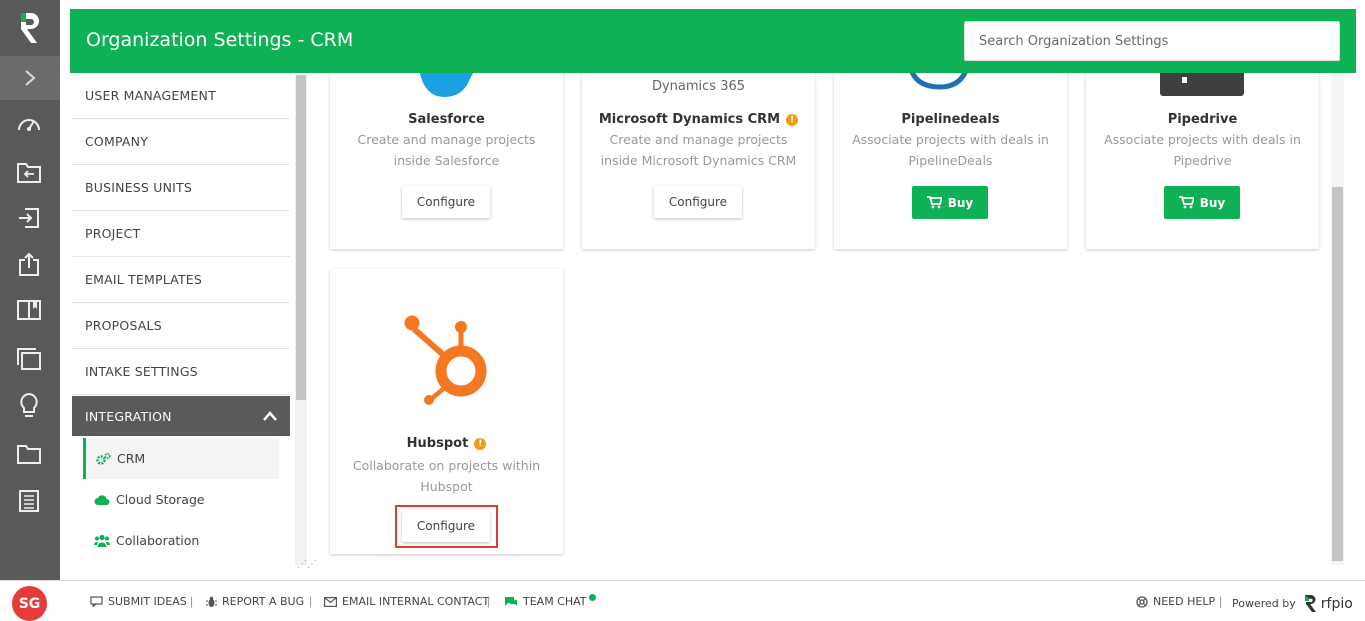 The image size is (1365, 621). Describe the element at coordinates (950, 119) in the screenshot. I see `card-title: Pipelinedeals` at that location.